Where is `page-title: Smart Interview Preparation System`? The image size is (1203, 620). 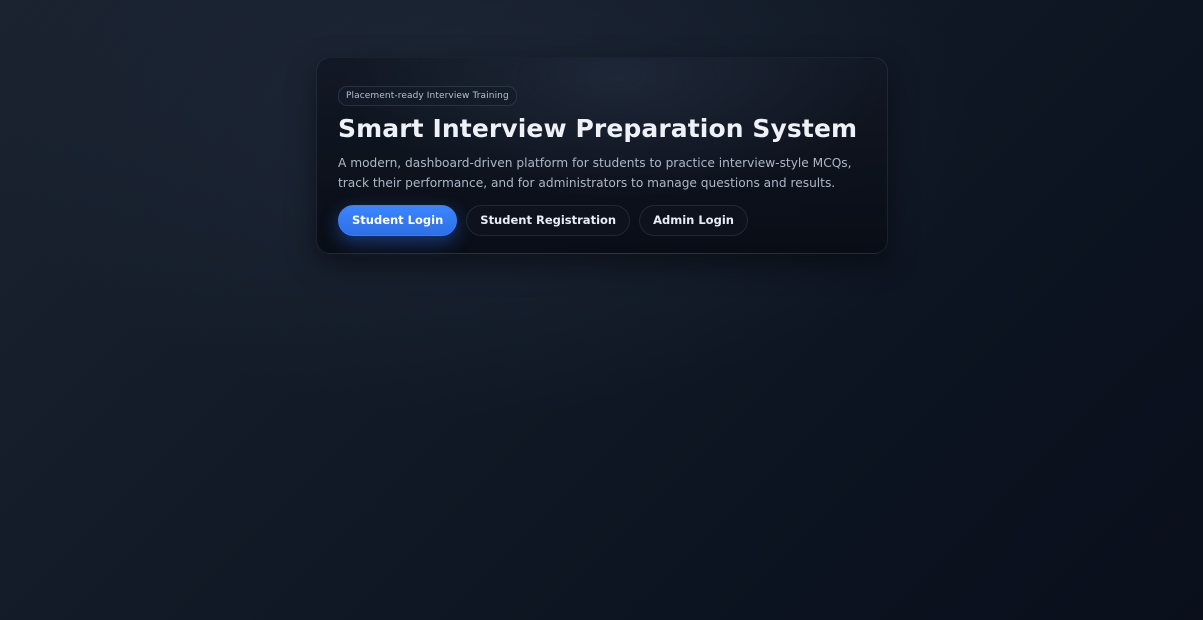
page-title: Smart Interview Preparation System is located at coordinates (598, 128).